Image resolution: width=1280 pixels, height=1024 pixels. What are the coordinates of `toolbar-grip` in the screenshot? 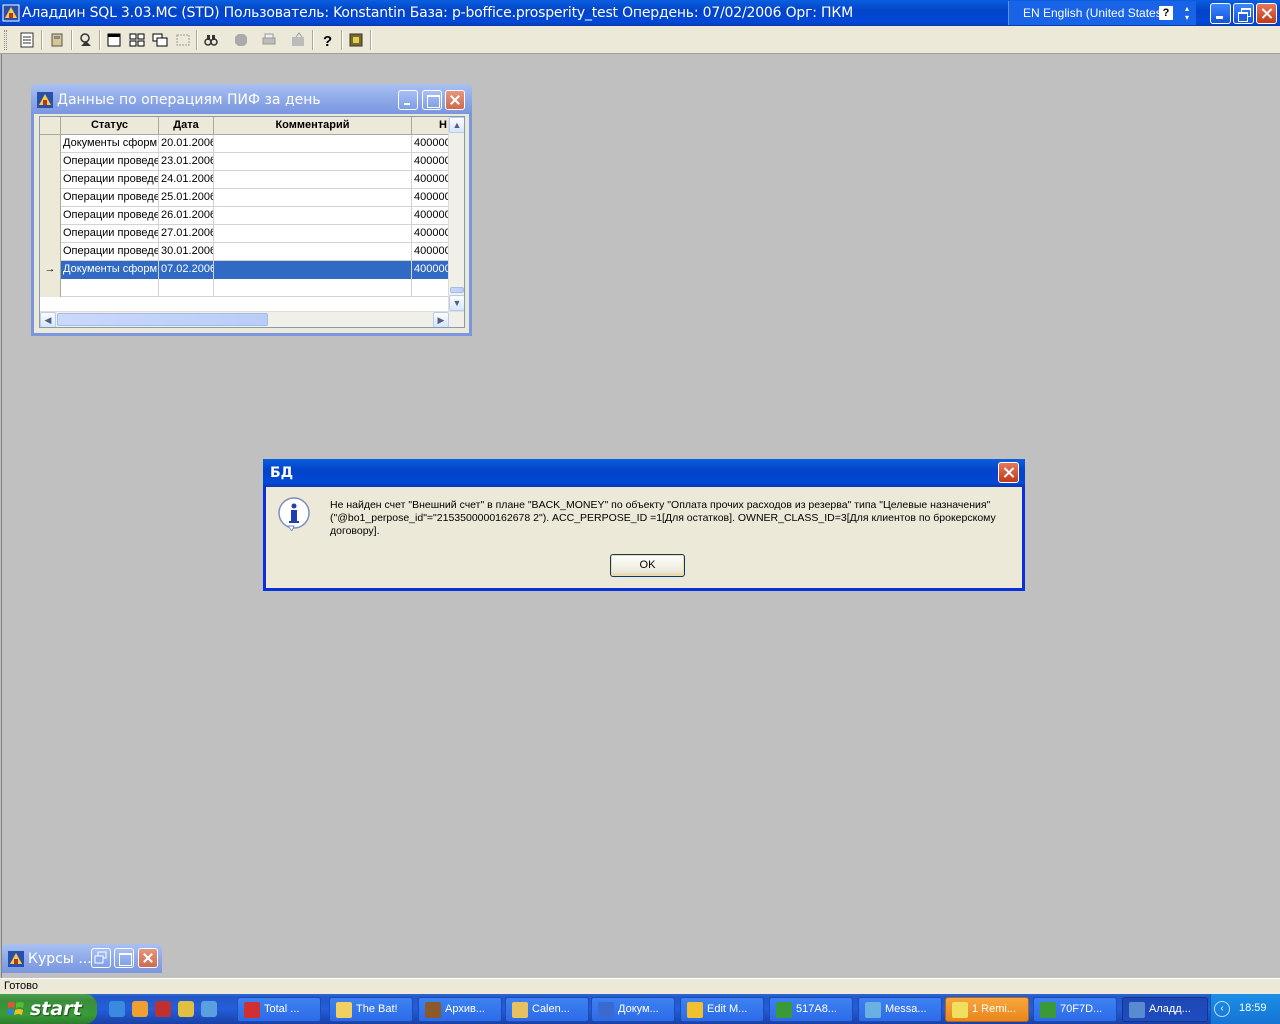 It's located at (5, 40).